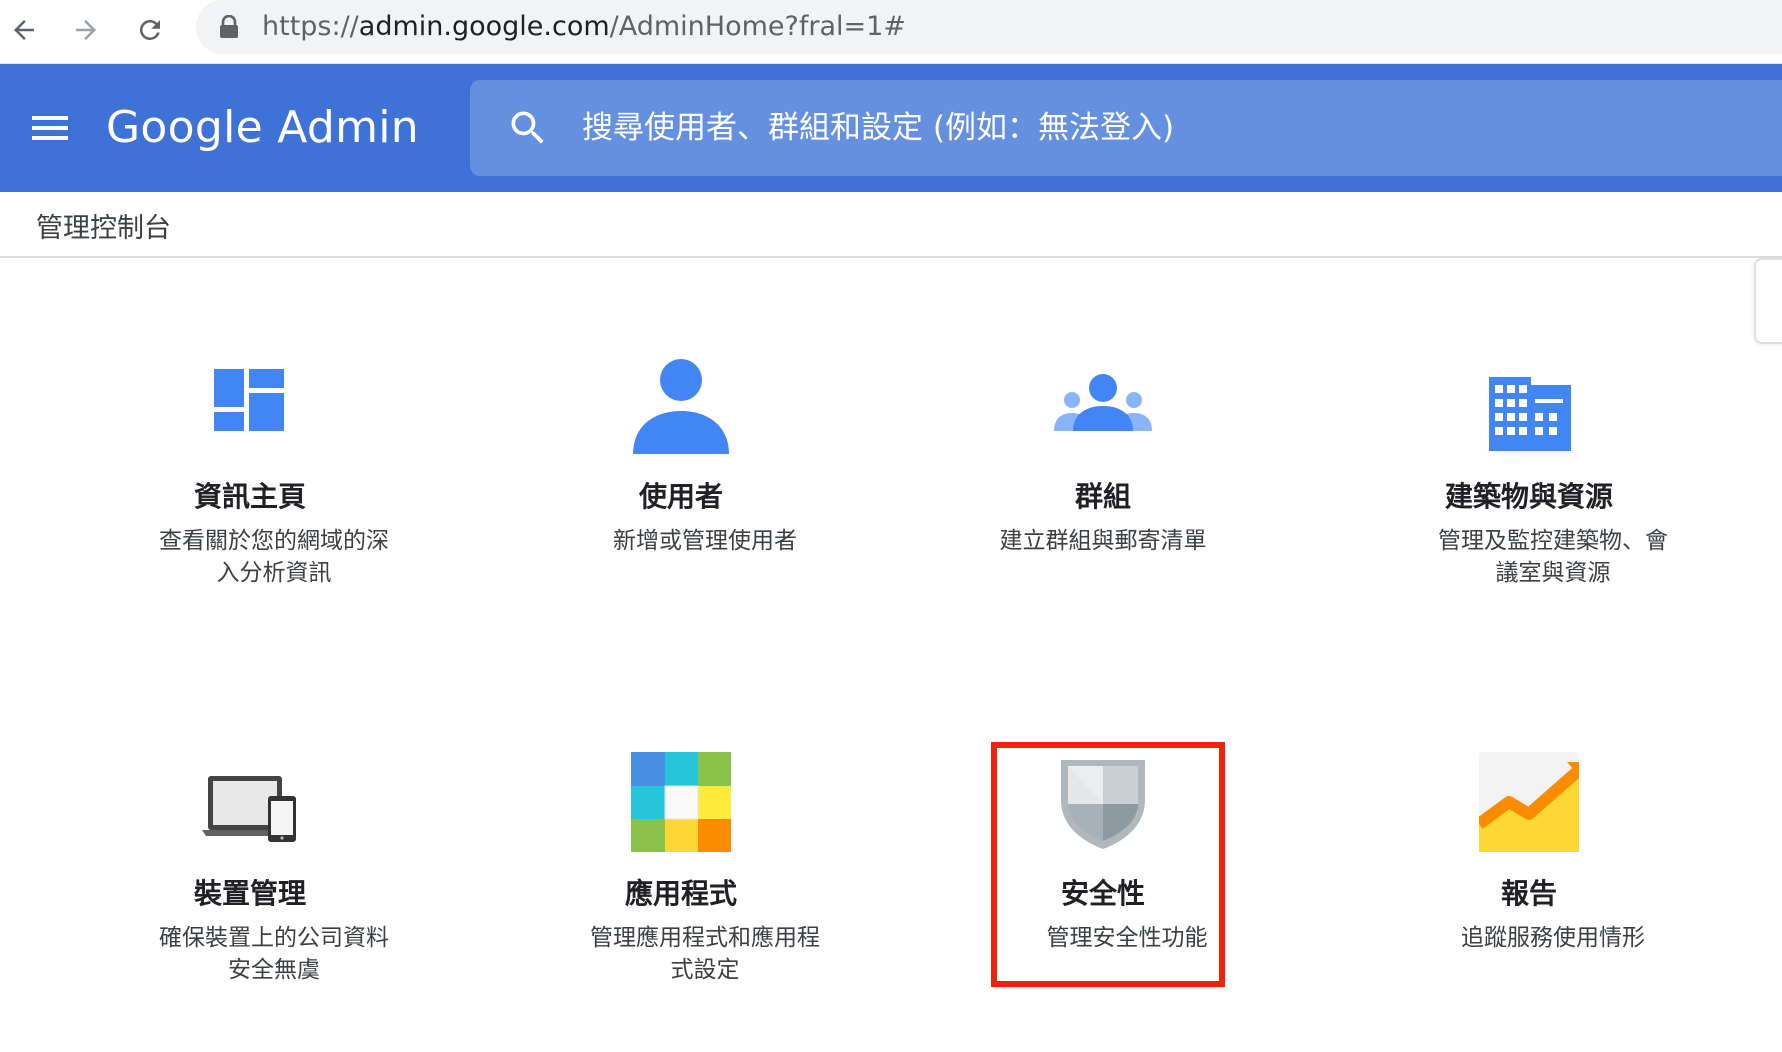 Image resolution: width=1782 pixels, height=1052 pixels. I want to click on side-panel-handle, so click(1768, 301).